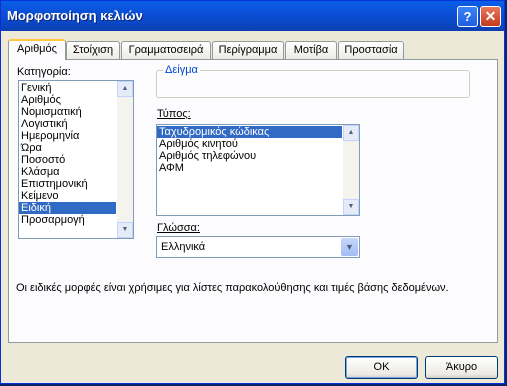 The width and height of the screenshot is (507, 386). Describe the element at coordinates (76, 100) in the screenshot. I see `list-item: Αριθμός` at that location.